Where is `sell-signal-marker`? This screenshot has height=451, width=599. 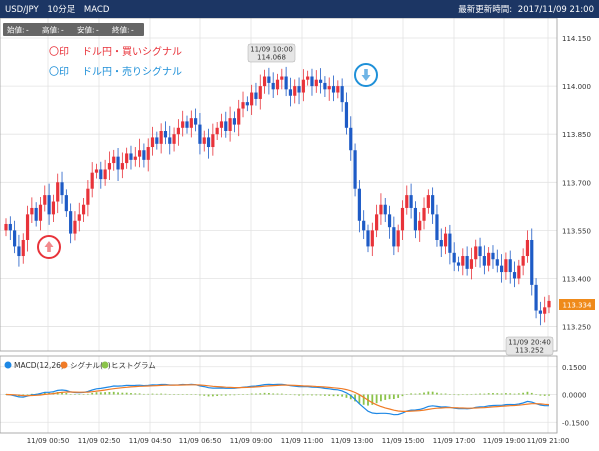
sell-signal-marker is located at coordinates (366, 75).